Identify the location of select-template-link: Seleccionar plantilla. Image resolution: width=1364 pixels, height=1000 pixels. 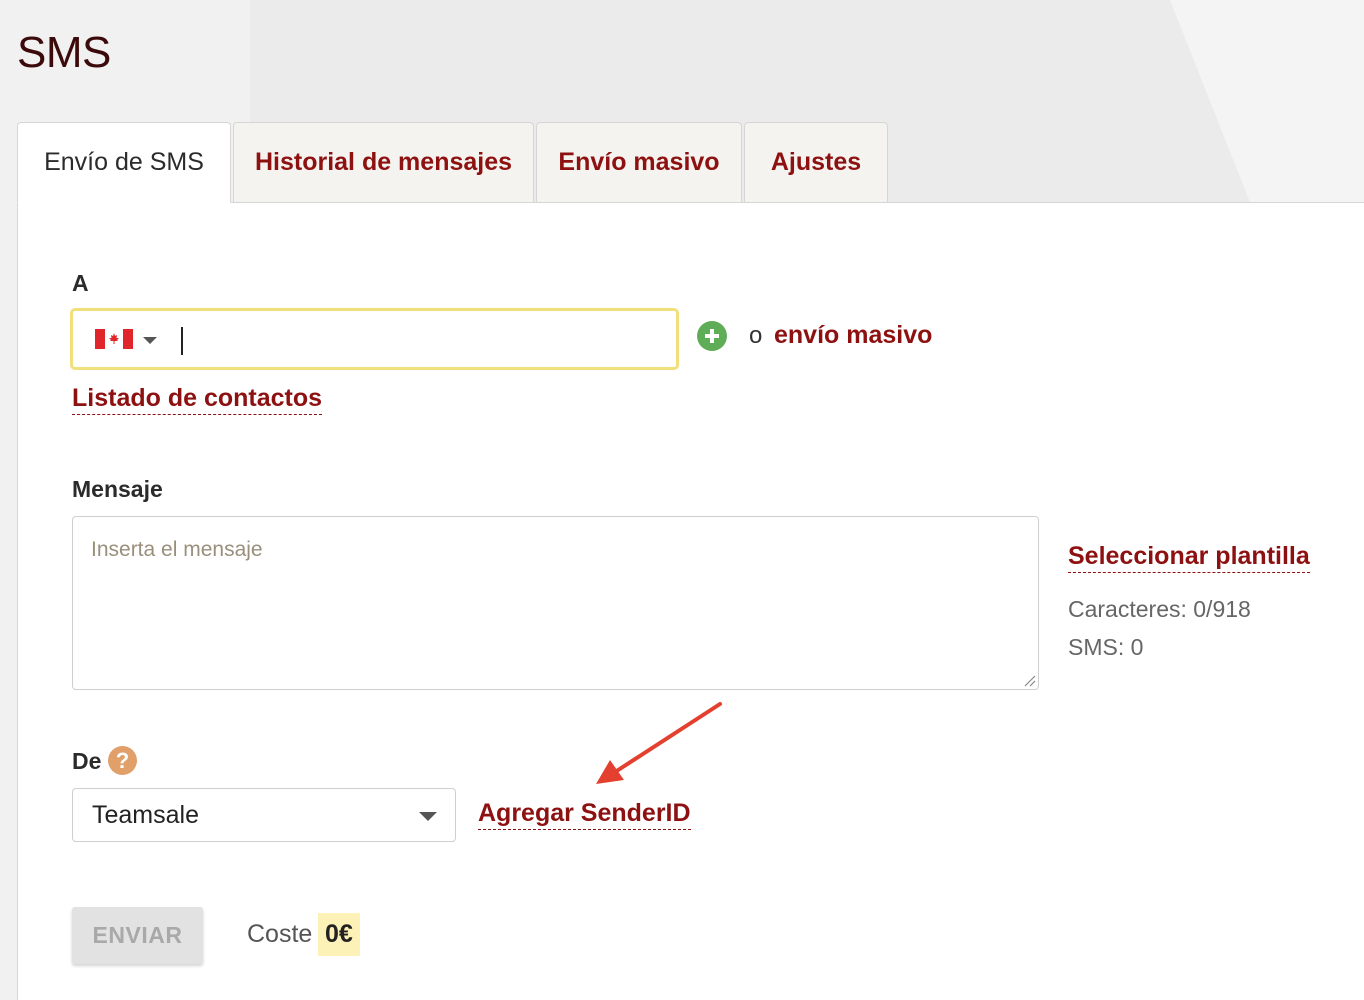
(1189, 557).